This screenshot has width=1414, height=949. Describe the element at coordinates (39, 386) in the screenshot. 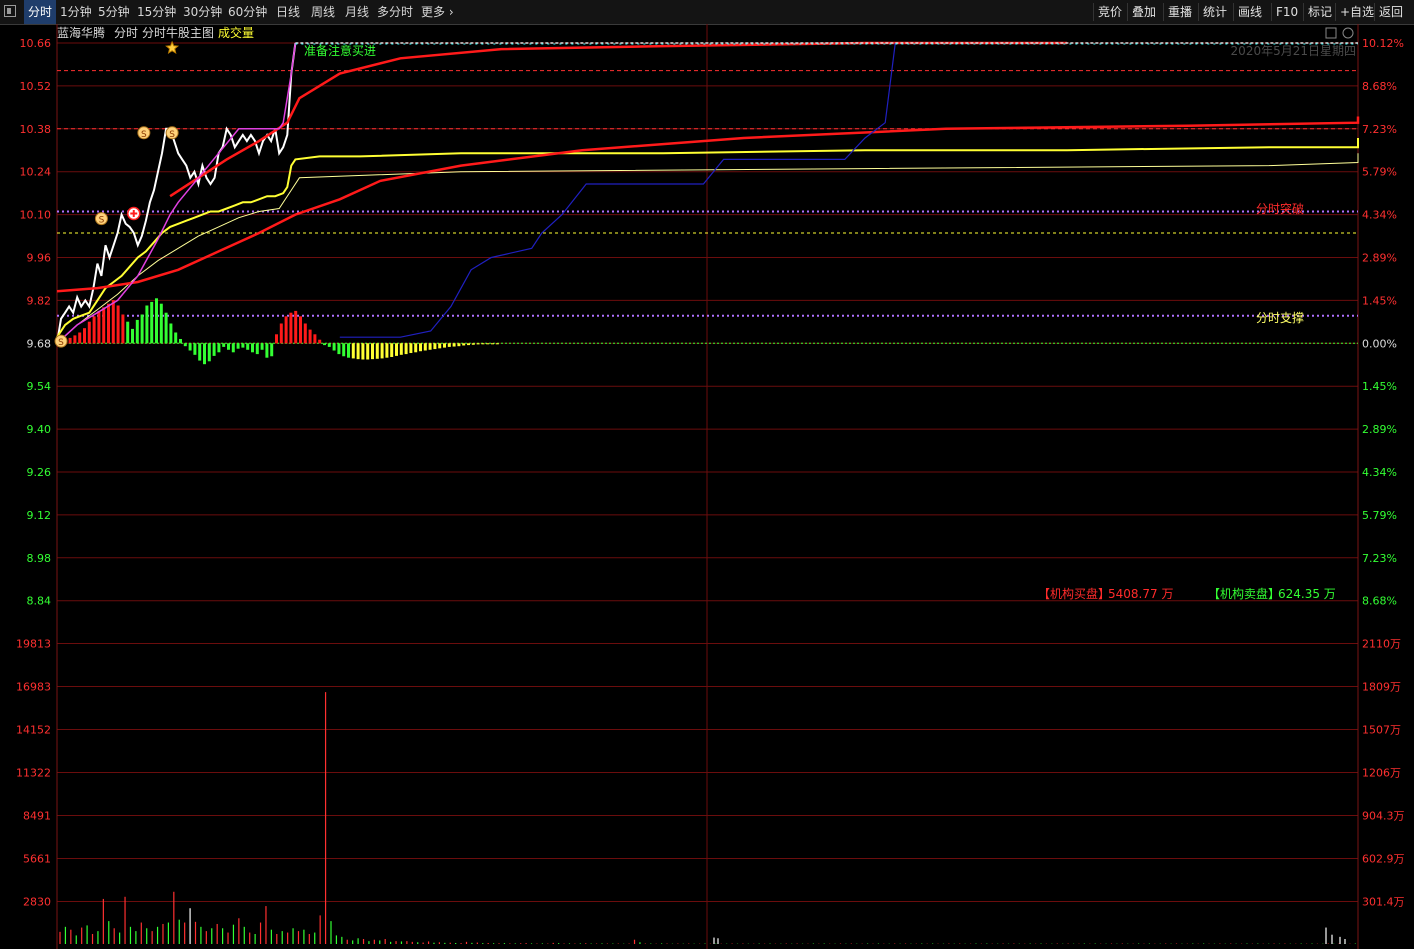

I see `price-tick-label: 9.54` at that location.